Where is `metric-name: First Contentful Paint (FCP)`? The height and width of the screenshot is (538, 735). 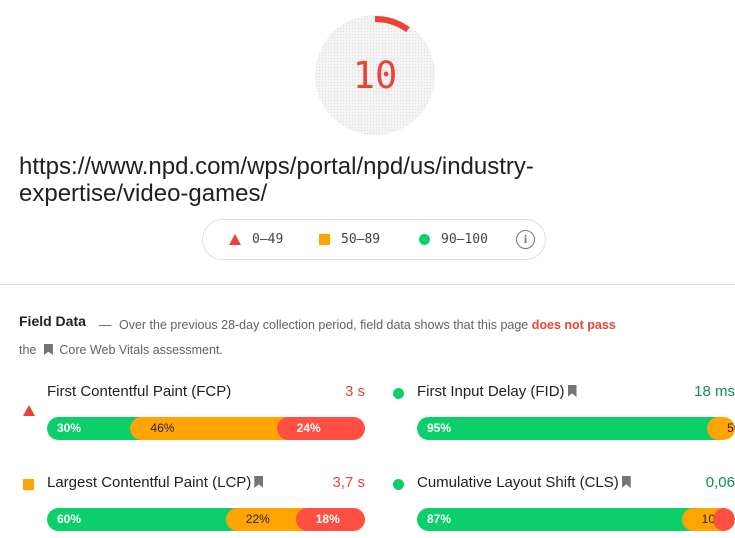
metric-name: First Contentful Paint (FCP) is located at coordinates (139, 391).